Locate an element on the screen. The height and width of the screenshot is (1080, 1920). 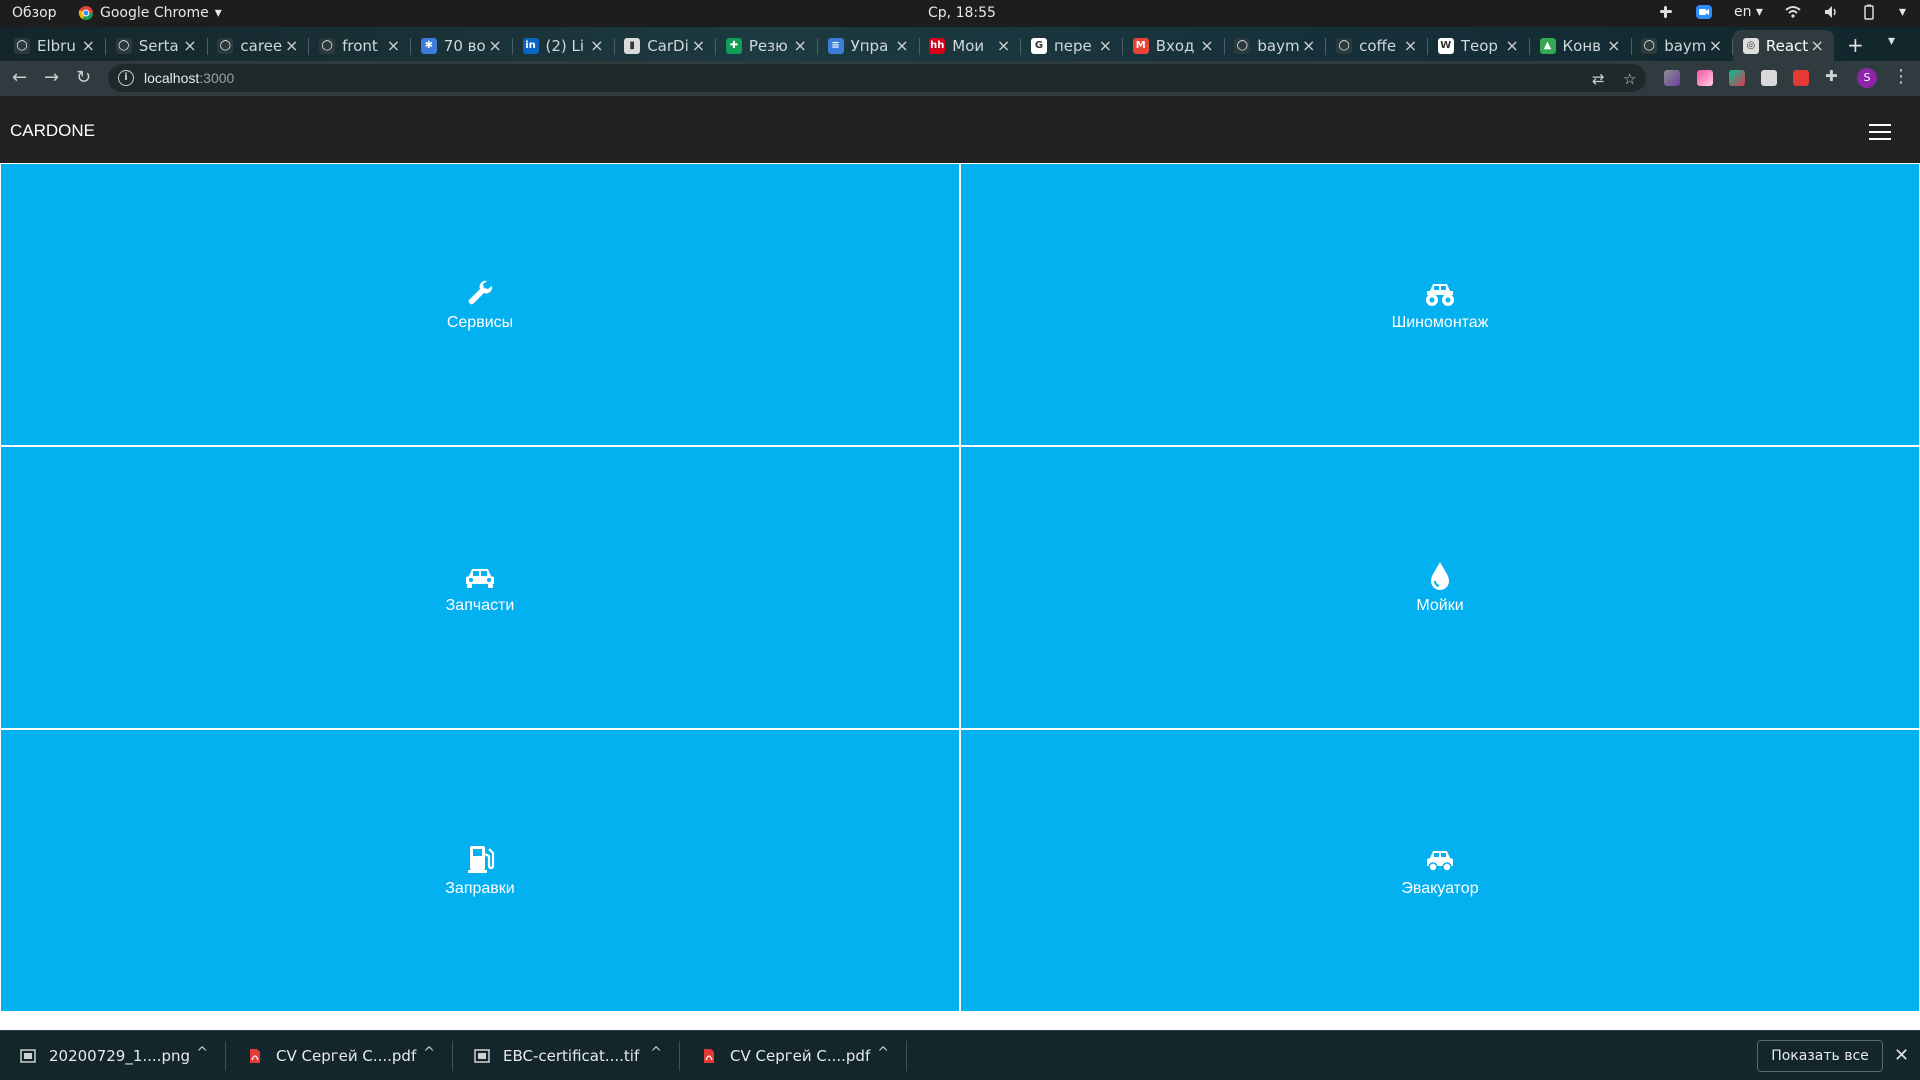
volume-icon is located at coordinates (1831, 12).